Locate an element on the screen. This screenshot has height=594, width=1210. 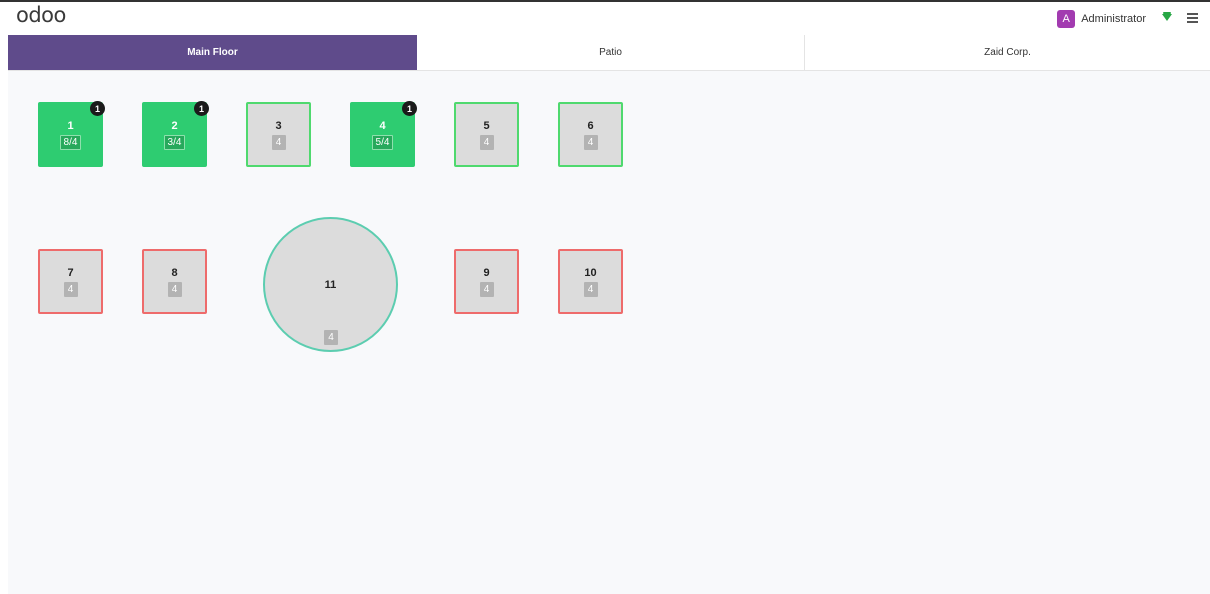
table-3: 3 4 is located at coordinates (278, 134).